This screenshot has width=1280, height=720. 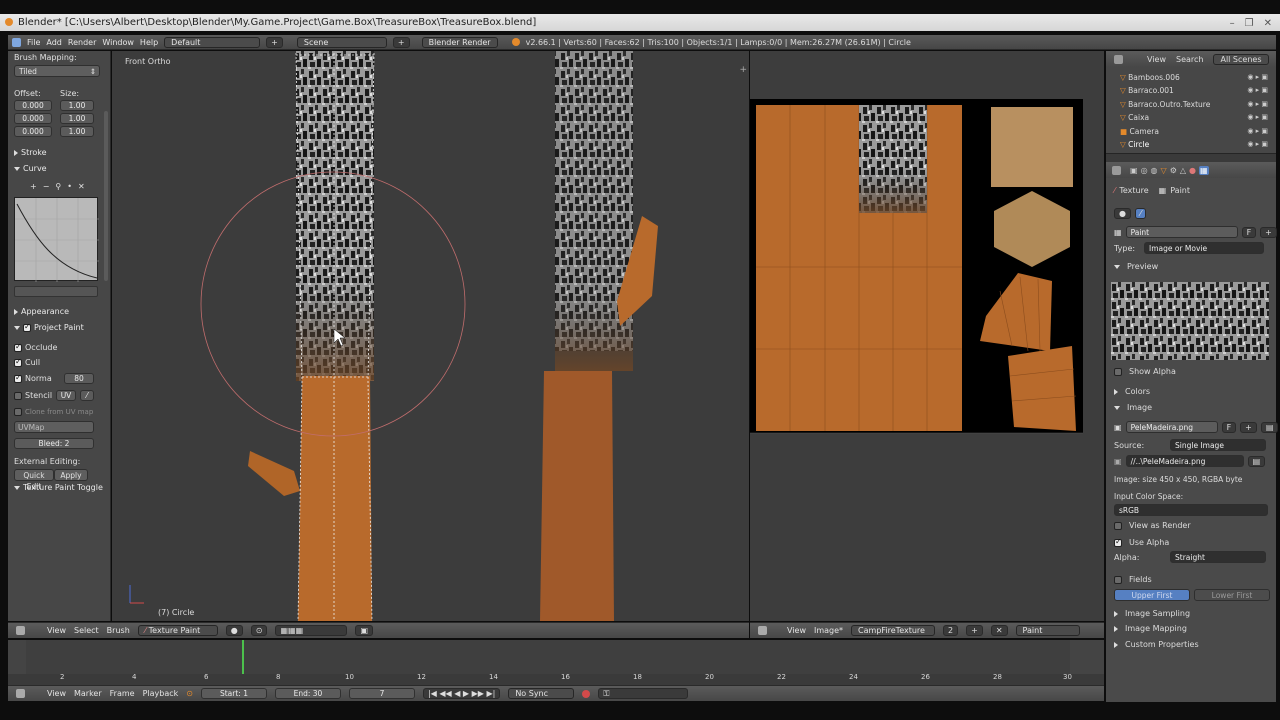 I want to click on normal-checkbox, so click(x=18, y=378).